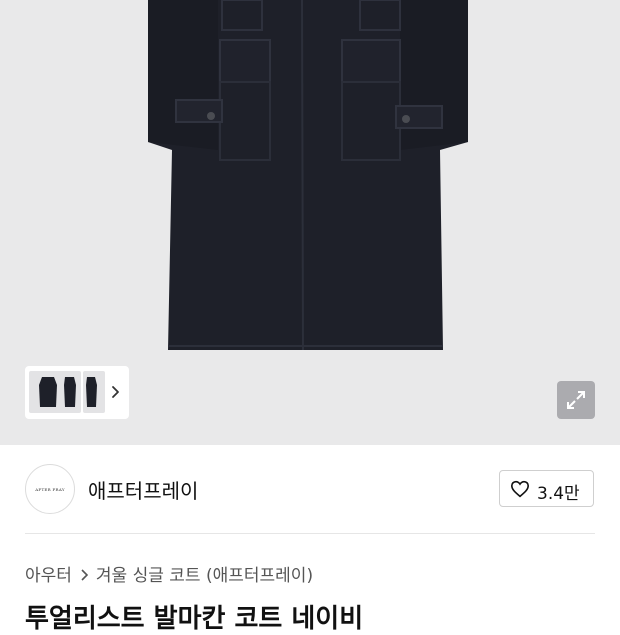 Image resolution: width=620 pixels, height=635 pixels. I want to click on brand-logo: AFTER PRAY, so click(50, 489).